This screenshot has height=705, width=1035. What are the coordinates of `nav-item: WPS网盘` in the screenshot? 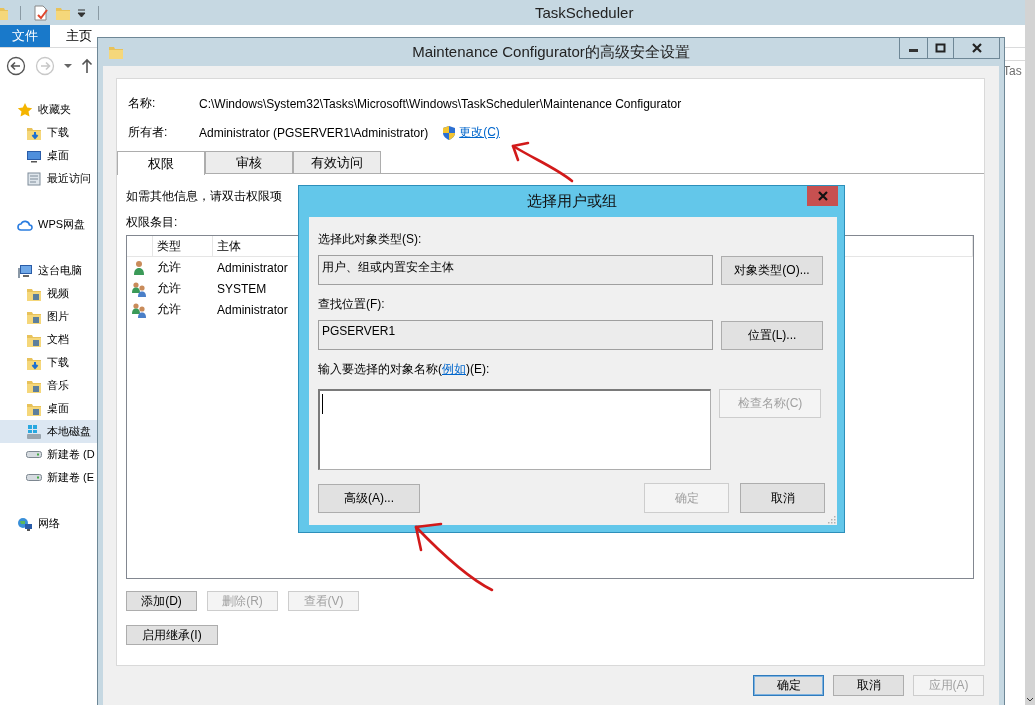 It's located at (48, 224).